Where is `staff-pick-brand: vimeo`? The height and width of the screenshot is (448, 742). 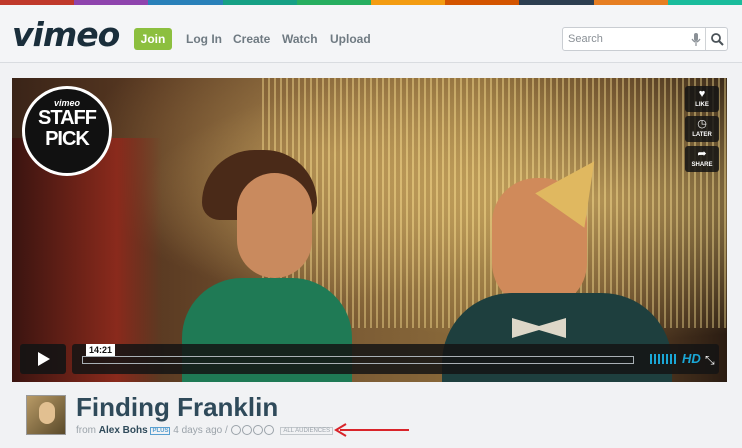 staff-pick-brand: vimeo is located at coordinates (66, 103).